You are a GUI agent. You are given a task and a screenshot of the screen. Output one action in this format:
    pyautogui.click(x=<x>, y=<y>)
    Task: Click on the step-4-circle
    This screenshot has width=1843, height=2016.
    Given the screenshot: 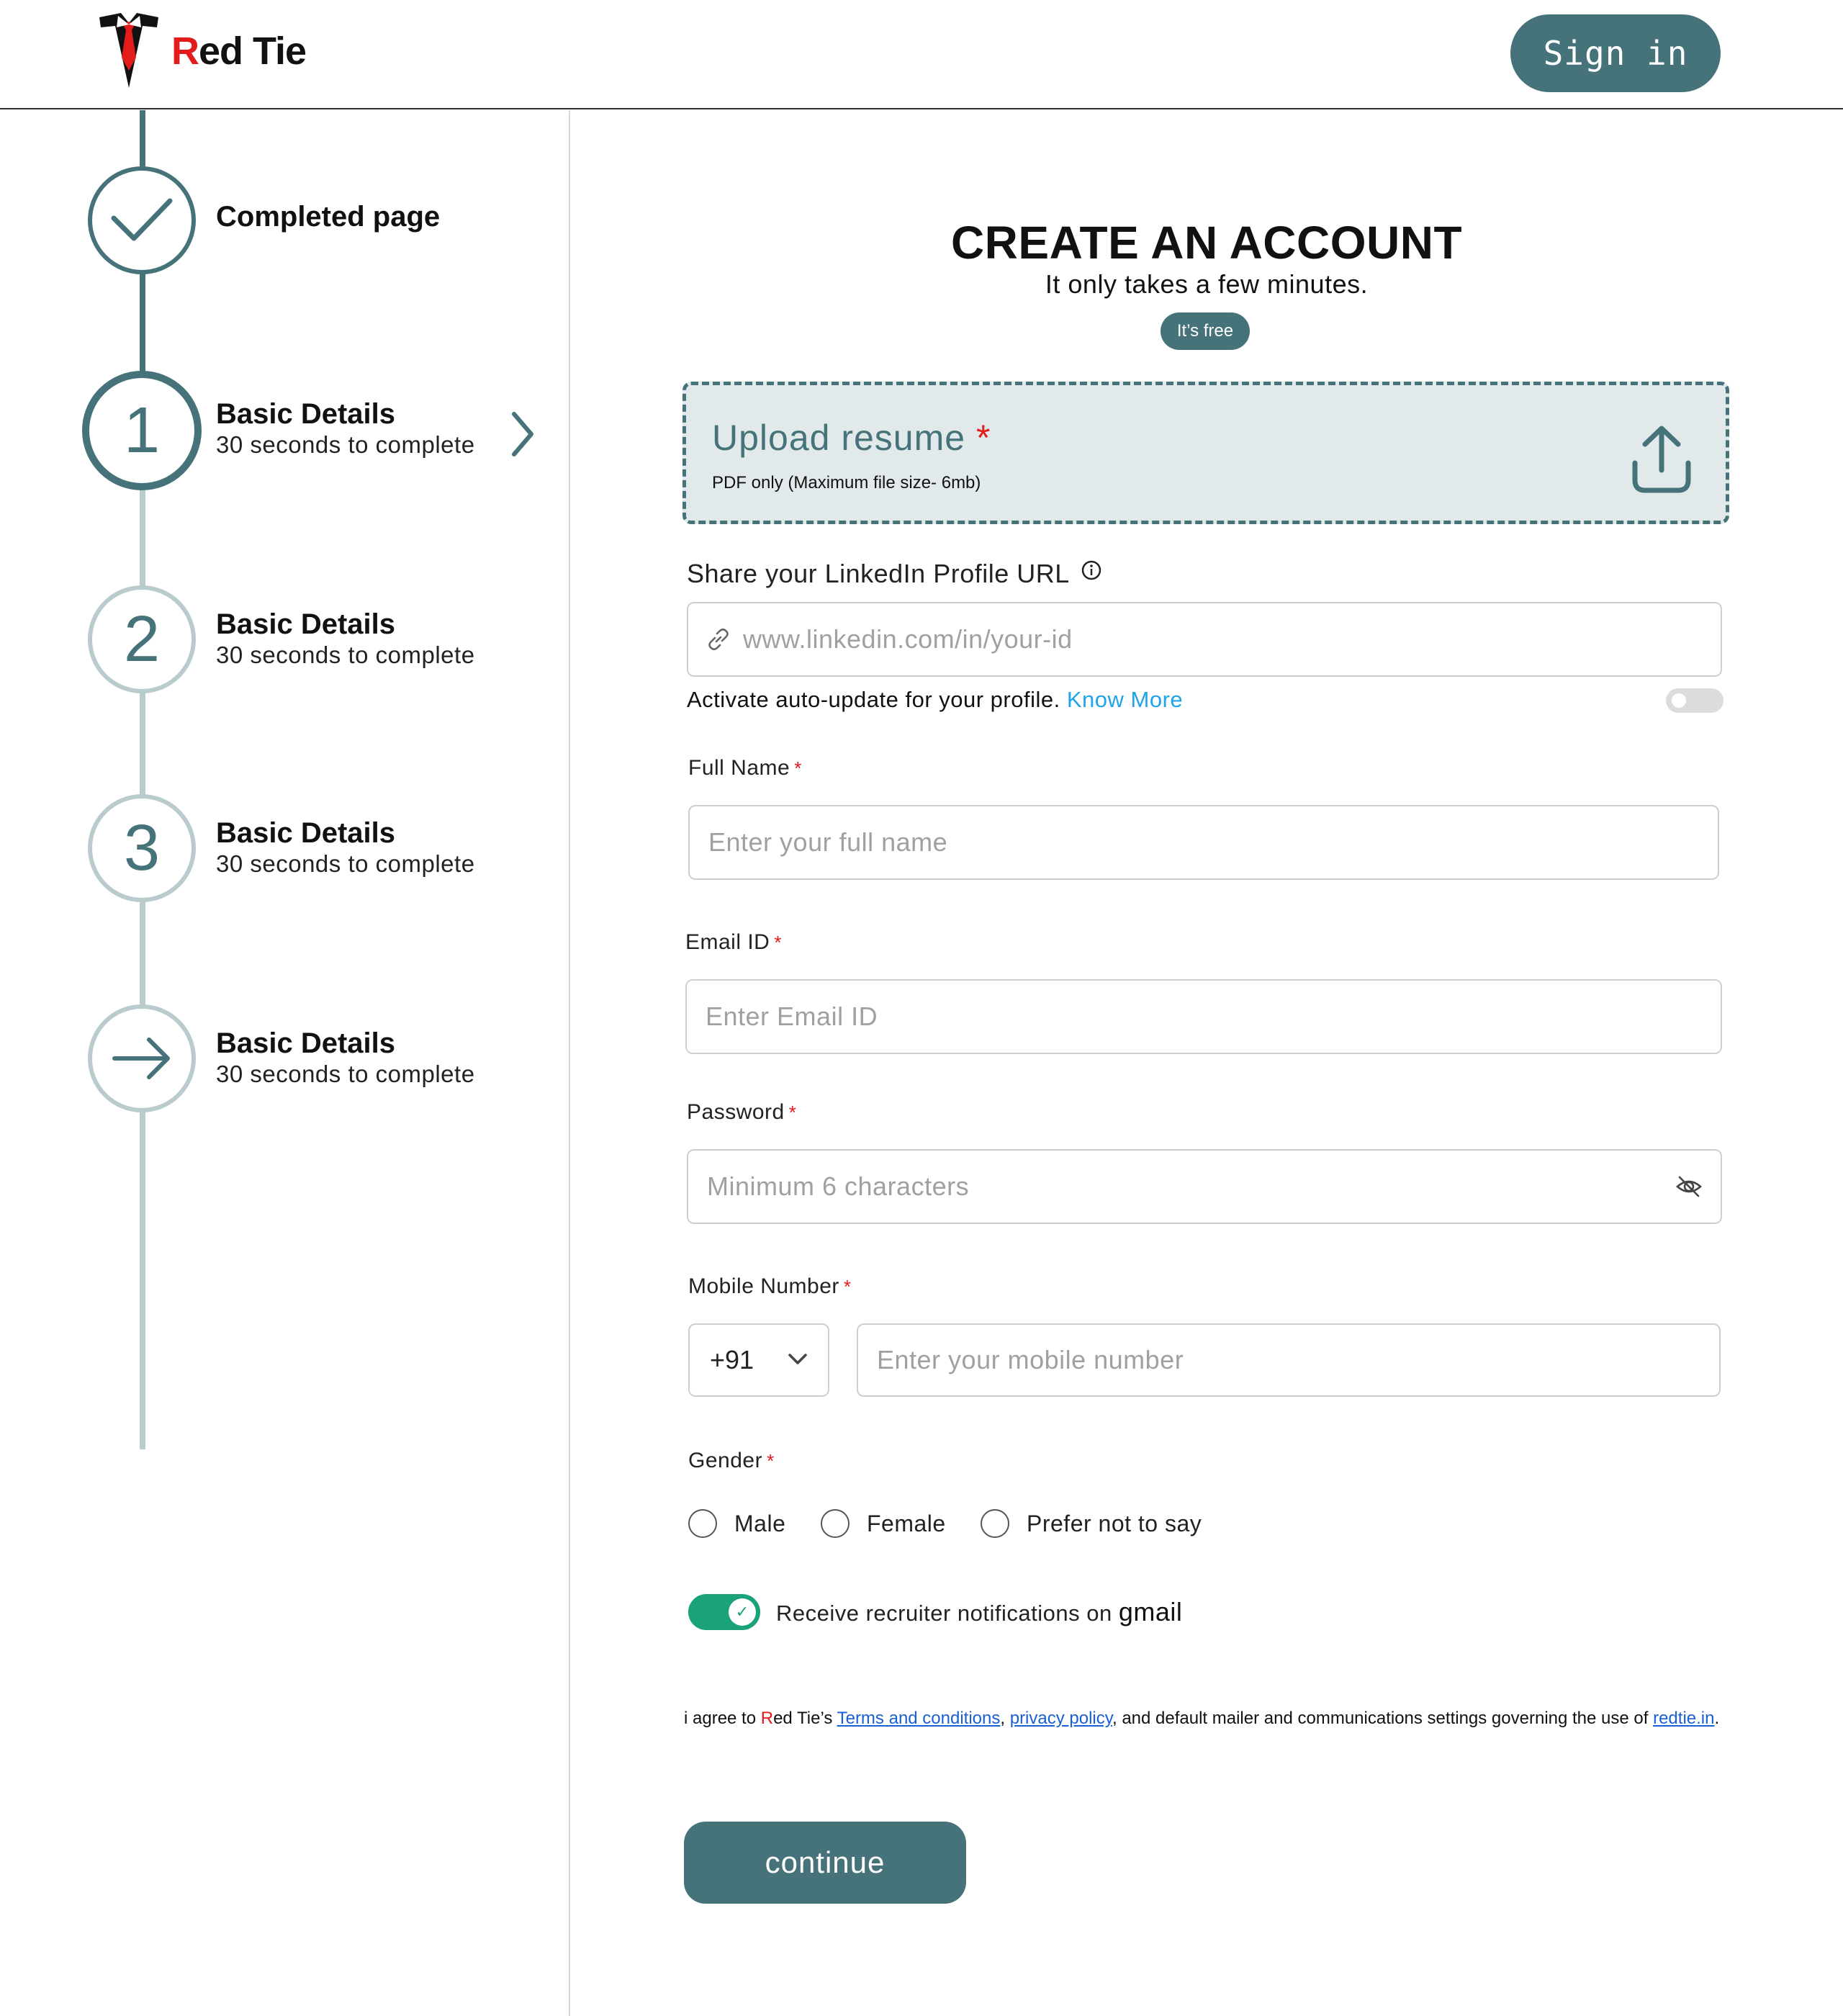 What is the action you would take?
    pyautogui.click(x=142, y=1058)
    